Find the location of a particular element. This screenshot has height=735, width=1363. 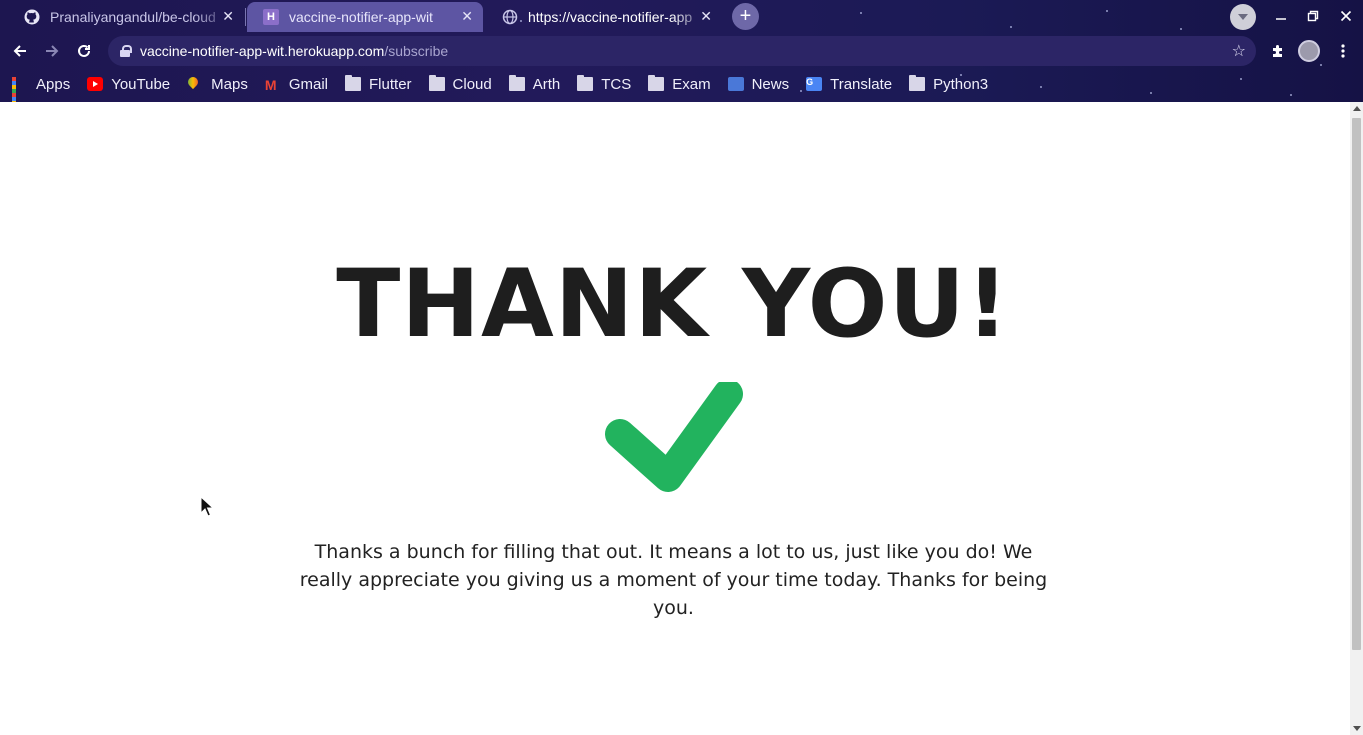

globe-icon is located at coordinates (510, 17).